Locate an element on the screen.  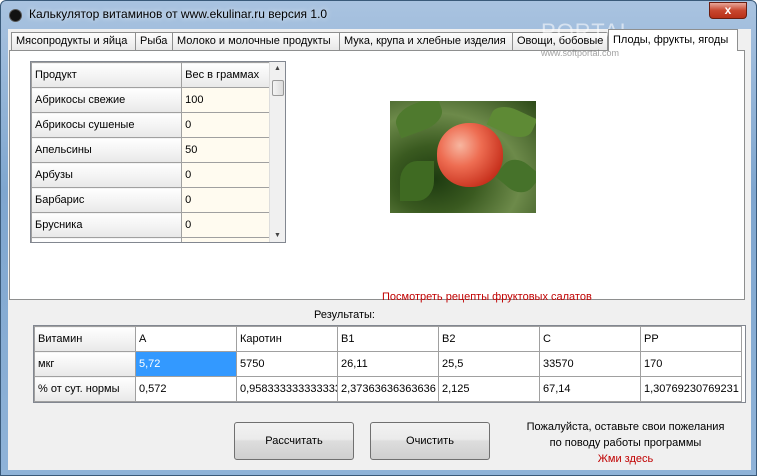
tab-fish: Рыба is located at coordinates (154, 41).